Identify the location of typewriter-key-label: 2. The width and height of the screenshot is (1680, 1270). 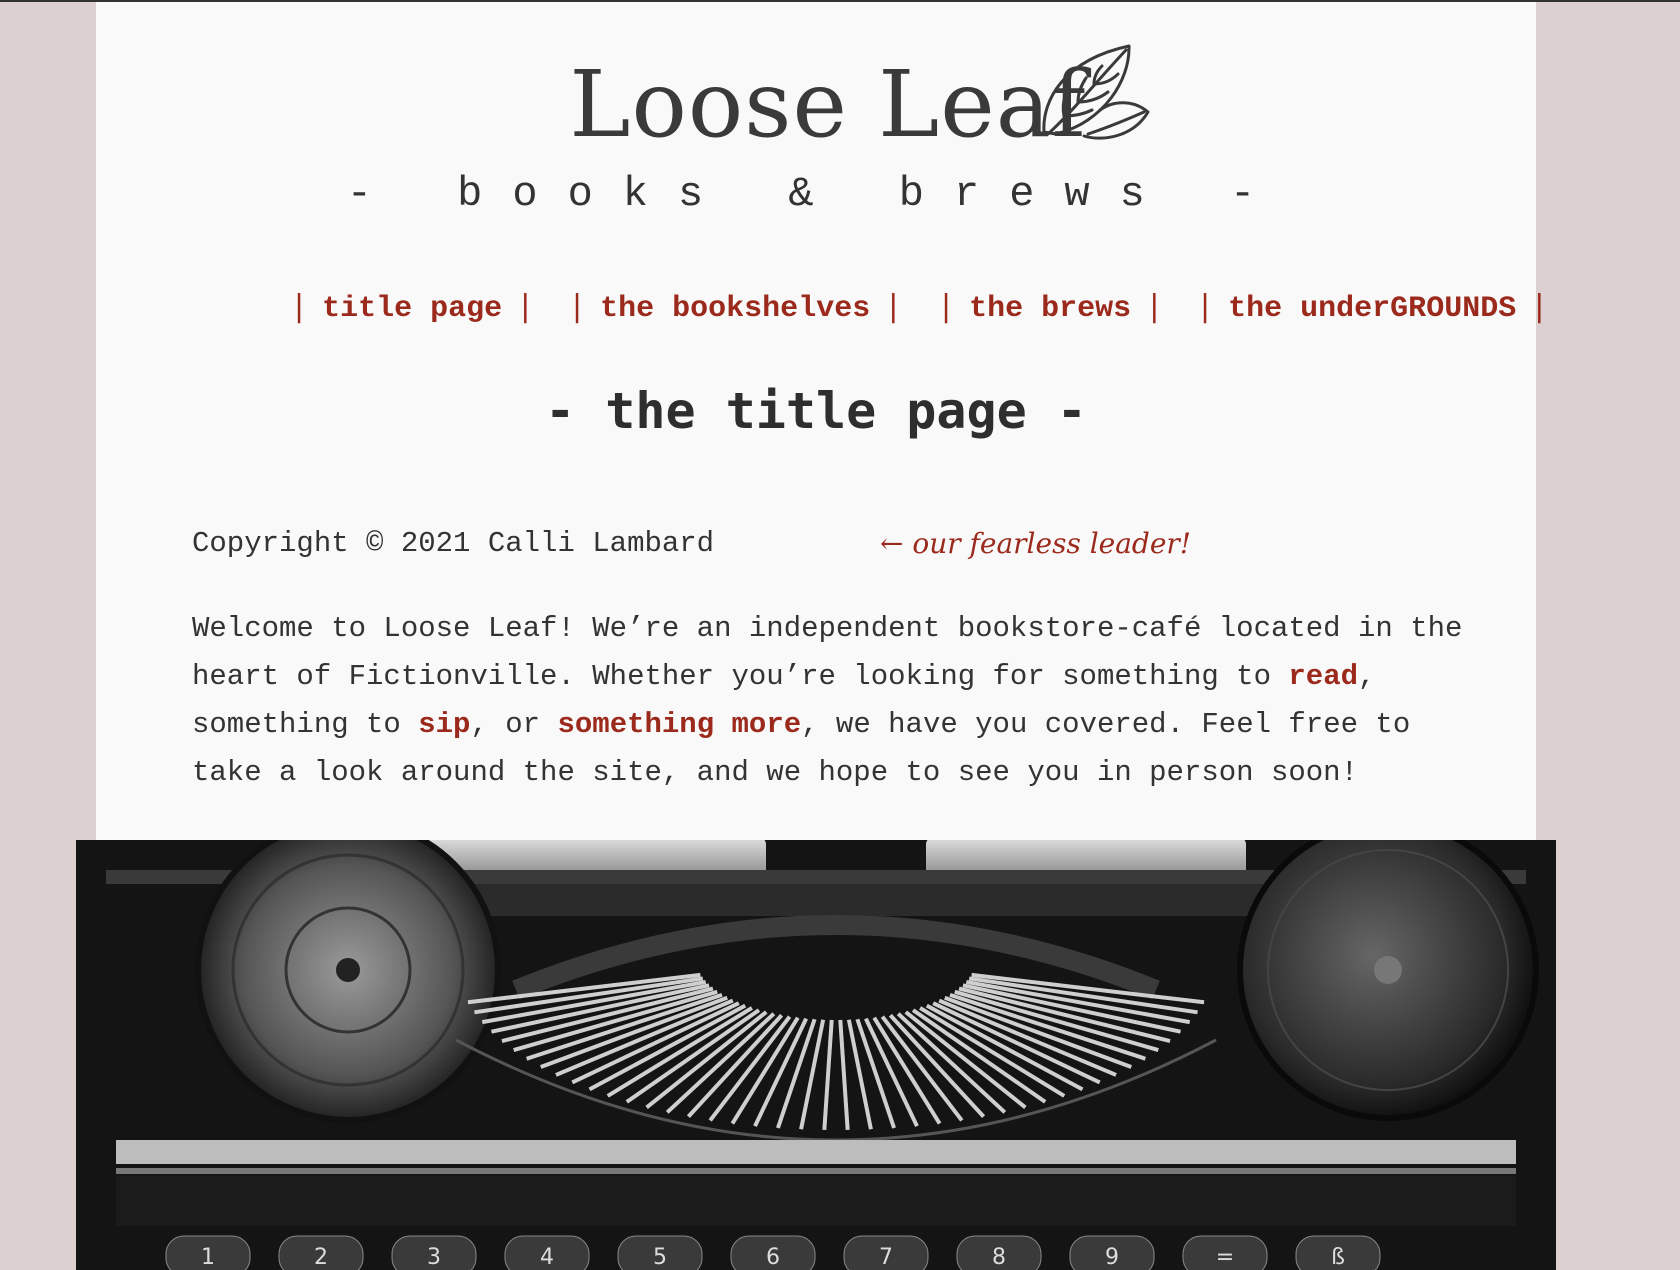
(321, 1257).